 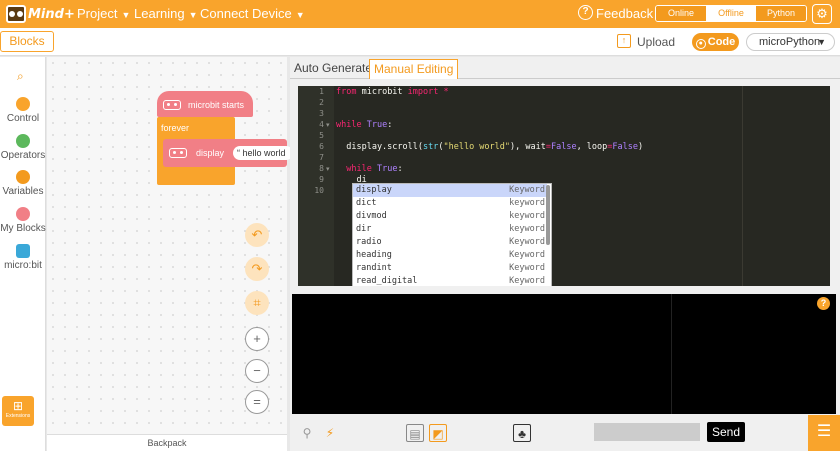 What do you see at coordinates (450, 280) in the screenshot?
I see `autocomplete-item: read_digital Keyword` at bounding box center [450, 280].